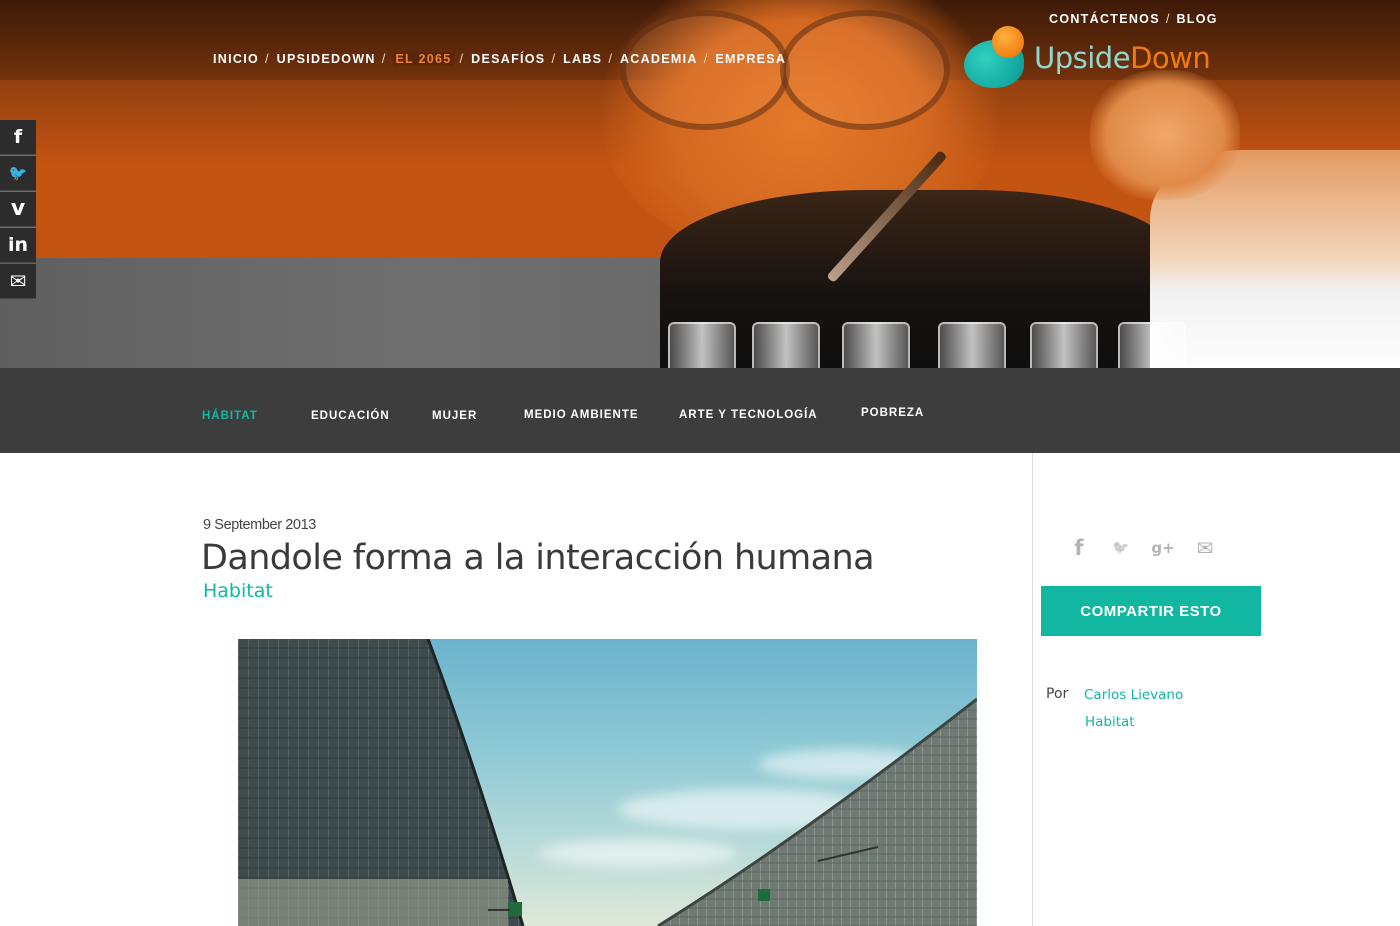 The width and height of the screenshot is (1400, 926). I want to click on google-plus-icon: g+, so click(1163, 548).